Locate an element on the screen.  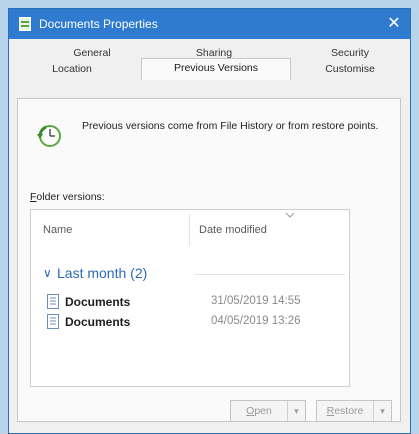
tab-general: General is located at coordinates (92, 53).